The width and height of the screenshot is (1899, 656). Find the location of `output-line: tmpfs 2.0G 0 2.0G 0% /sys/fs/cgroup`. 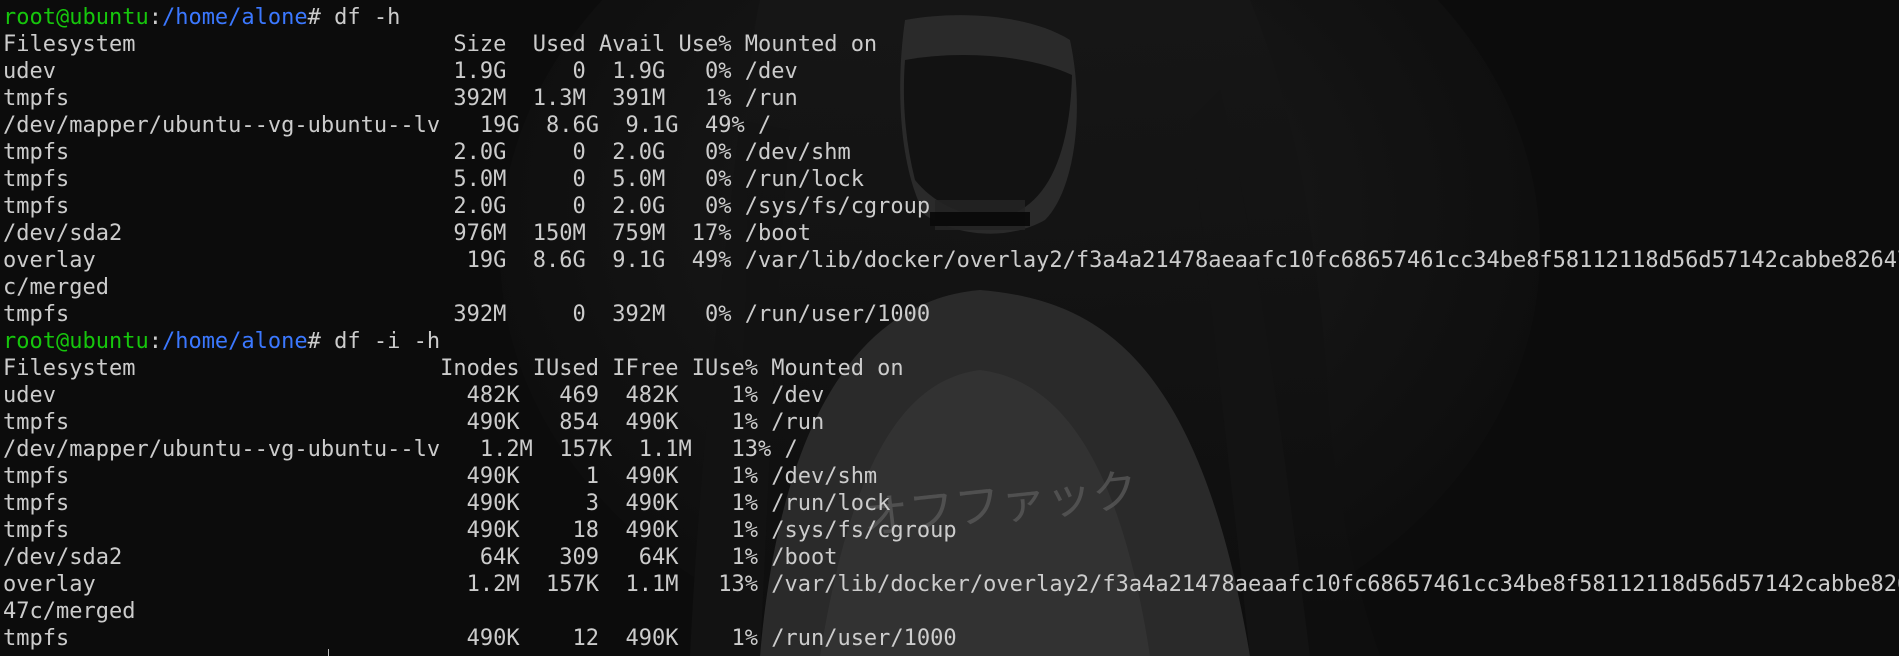

output-line: tmpfs 2.0G 0 2.0G 0% /sys/fs/cgroup is located at coordinates (467, 206).